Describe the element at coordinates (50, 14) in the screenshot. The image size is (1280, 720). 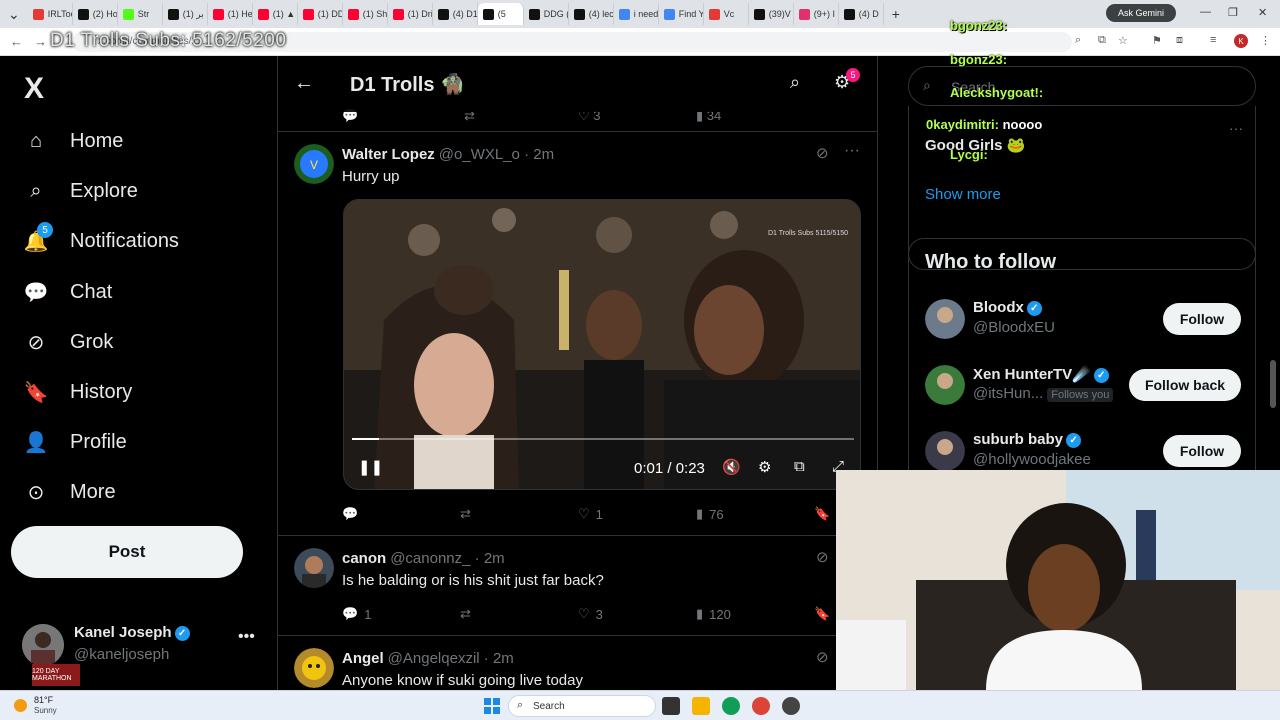
I see `browser-tab: IRLToo` at that location.